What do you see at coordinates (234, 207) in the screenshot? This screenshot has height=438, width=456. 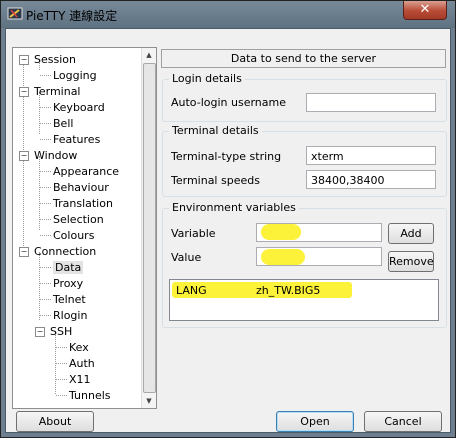 I see `group-title: Environment variables` at bounding box center [234, 207].